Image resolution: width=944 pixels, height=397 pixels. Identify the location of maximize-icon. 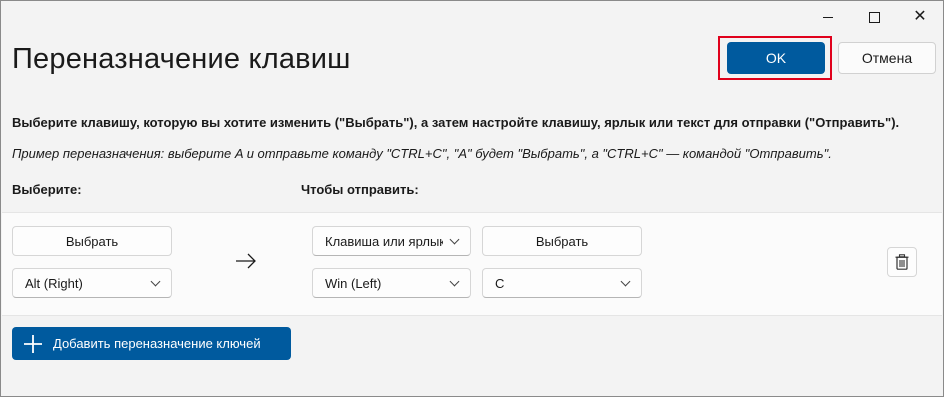
(874, 17).